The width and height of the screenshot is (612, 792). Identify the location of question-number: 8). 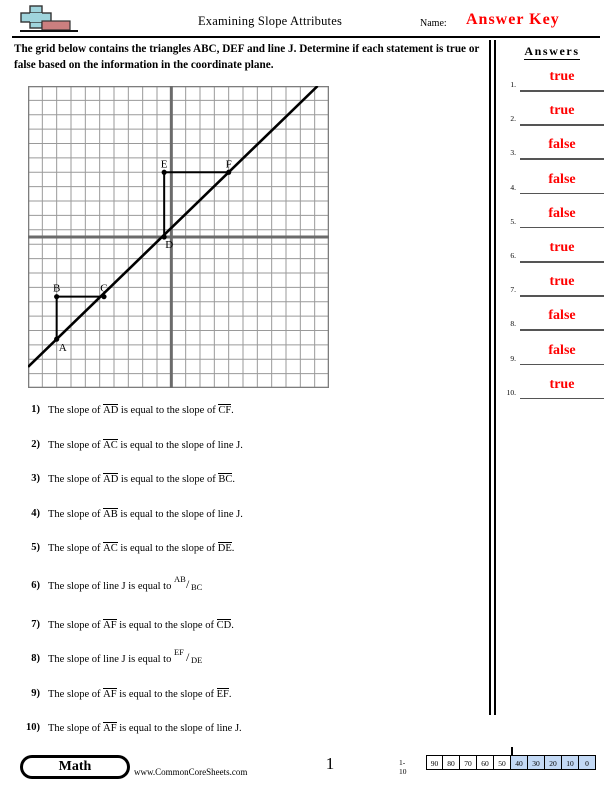
(35, 658).